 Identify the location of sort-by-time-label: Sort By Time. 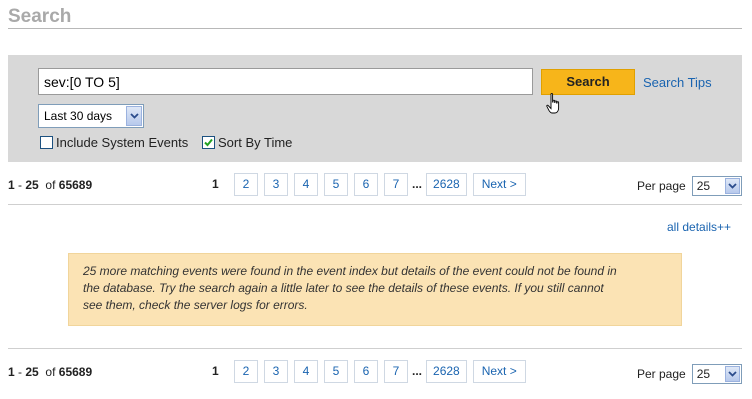
(255, 142).